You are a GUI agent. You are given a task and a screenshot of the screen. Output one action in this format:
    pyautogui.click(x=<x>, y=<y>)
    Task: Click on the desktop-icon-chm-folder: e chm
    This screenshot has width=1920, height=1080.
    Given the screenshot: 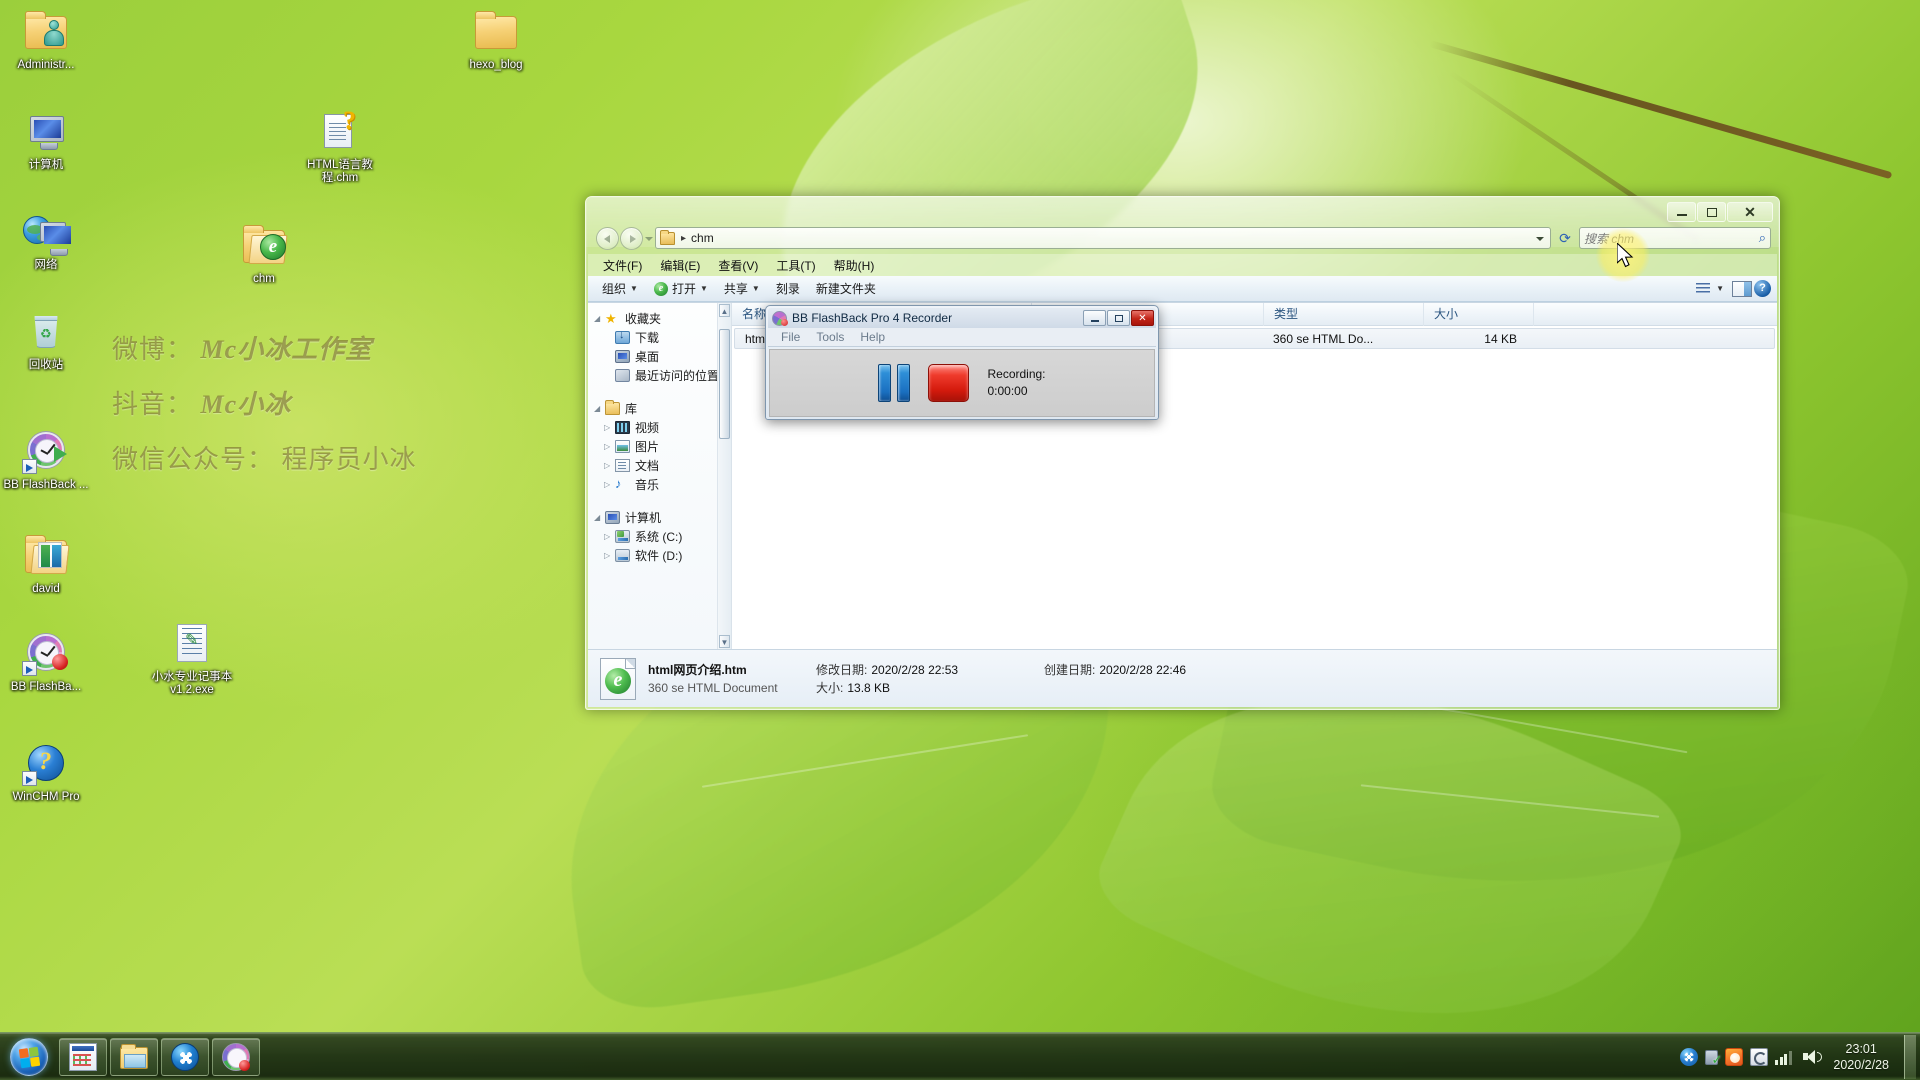 What is the action you would take?
    pyautogui.click(x=264, y=254)
    